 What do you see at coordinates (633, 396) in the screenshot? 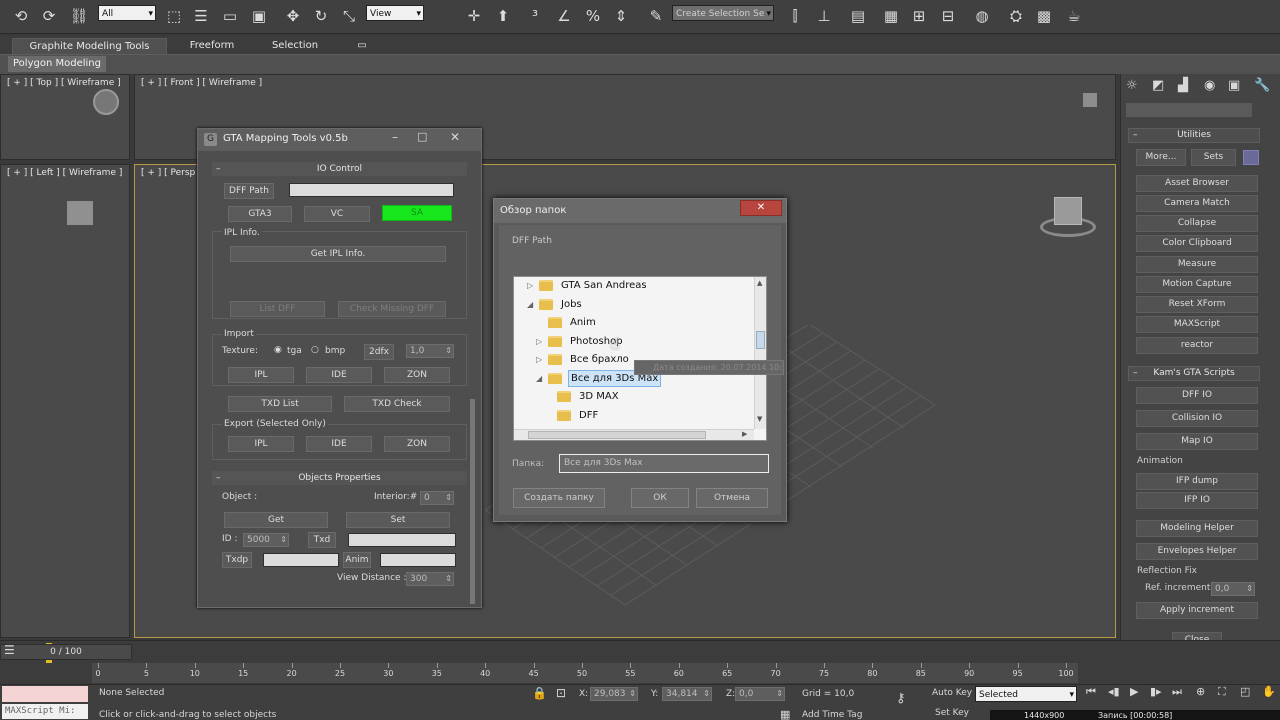
I see `tree-item: 3D MAX` at bounding box center [633, 396].